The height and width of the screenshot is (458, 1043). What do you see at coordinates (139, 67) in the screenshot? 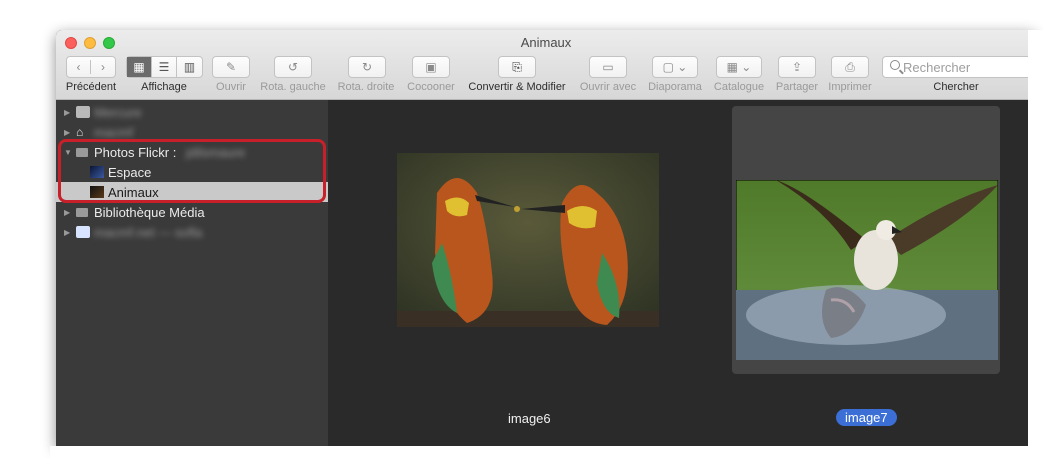
I see `grid-view-icon: ▦` at bounding box center [139, 67].